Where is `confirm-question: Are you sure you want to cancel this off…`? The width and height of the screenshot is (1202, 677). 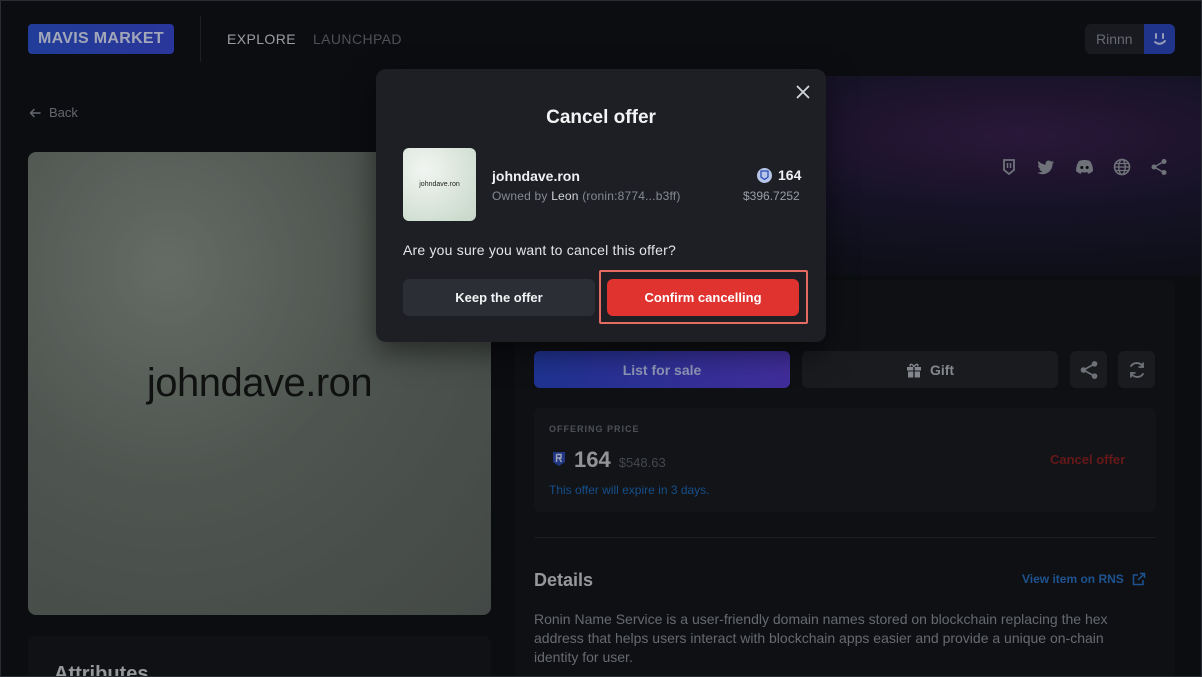 confirm-question: Are you sure you want to cancel this off… is located at coordinates (539, 250).